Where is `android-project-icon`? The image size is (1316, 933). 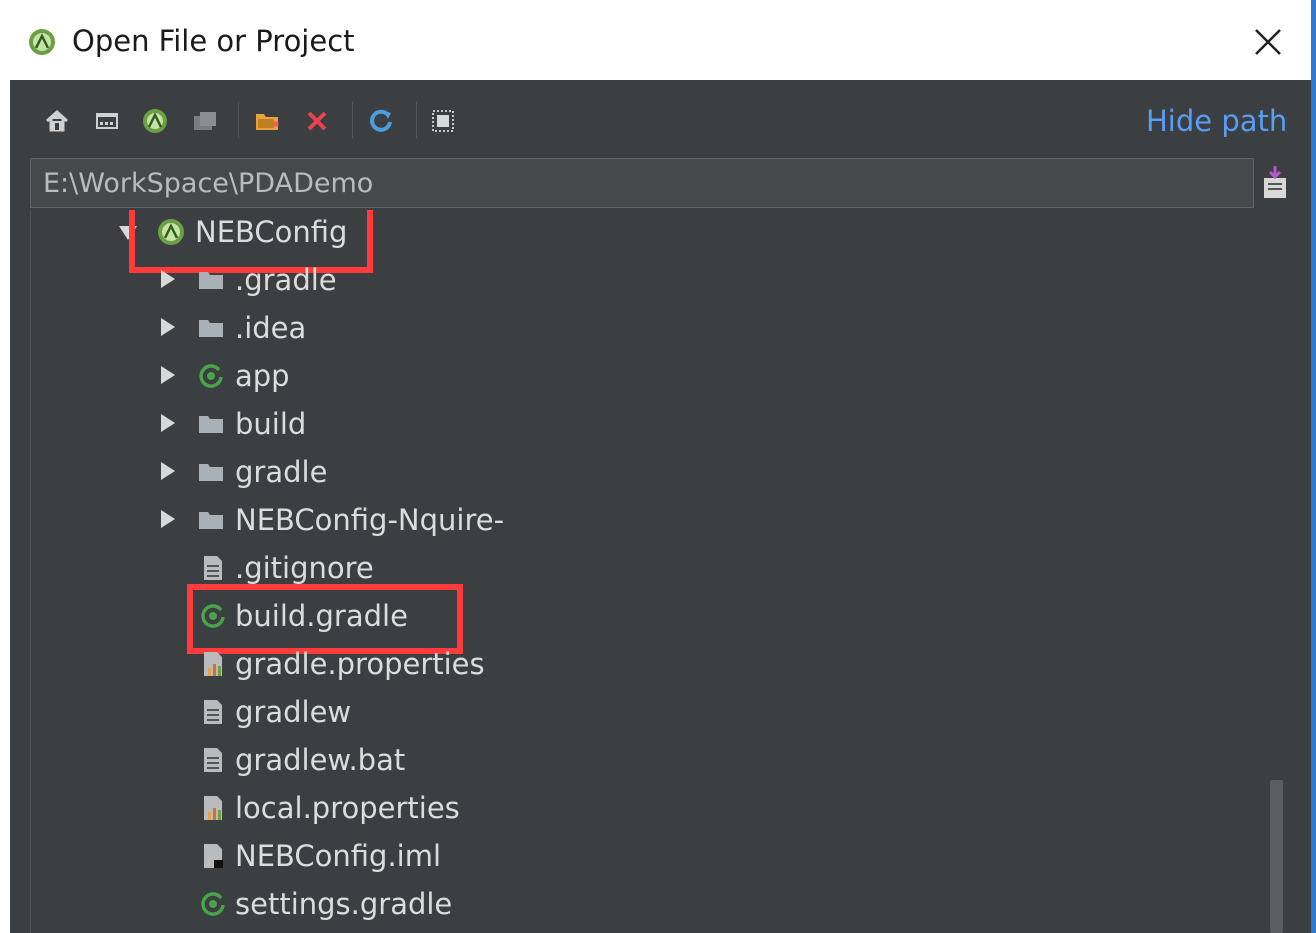
android-project-icon is located at coordinates (155, 121).